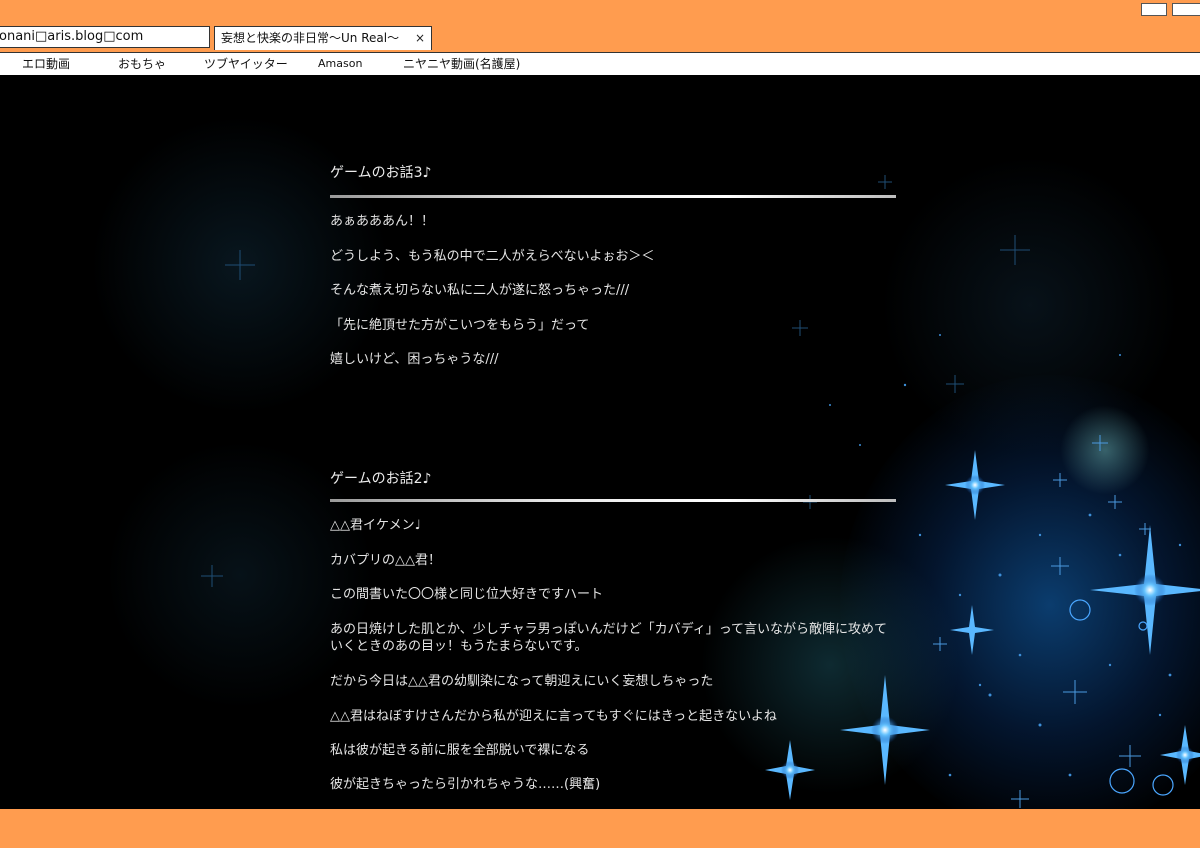 The image size is (1200, 848). Describe the element at coordinates (460, 325) in the screenshot. I see `post-line: 「先に絶頂せた方がこいつをもらう」だって` at that location.